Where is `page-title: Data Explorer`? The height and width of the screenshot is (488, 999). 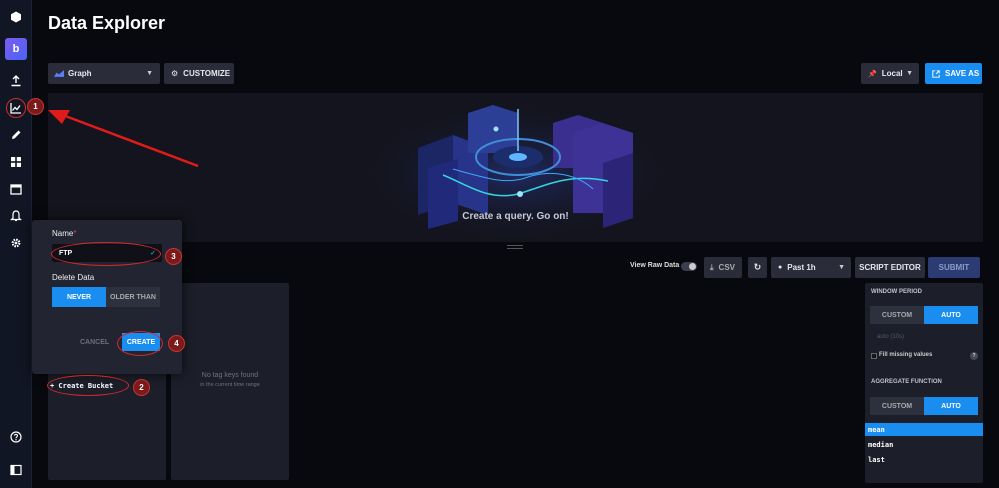 page-title: Data Explorer is located at coordinates (107, 23).